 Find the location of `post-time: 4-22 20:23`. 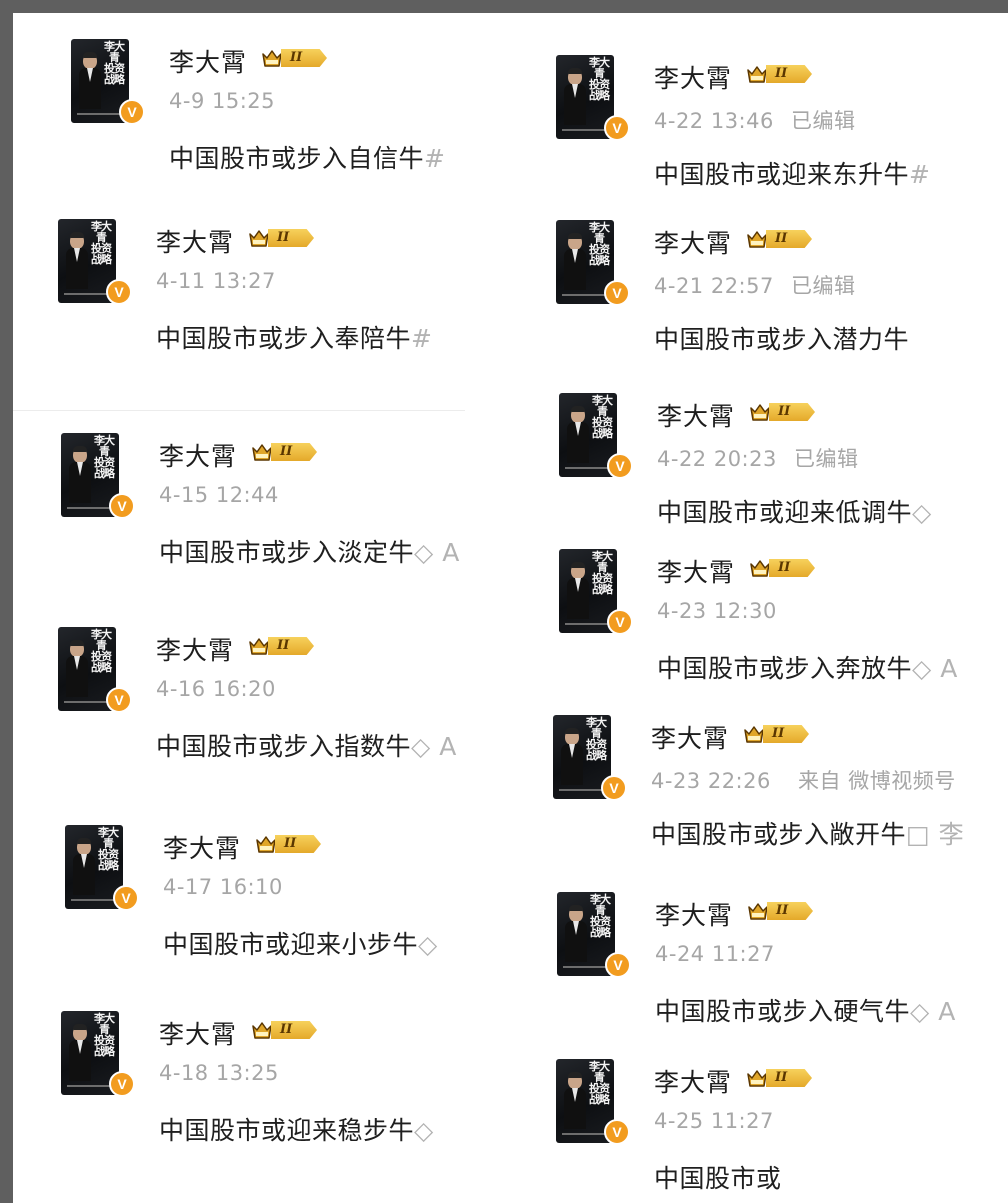

post-time: 4-22 20:23 is located at coordinates (717, 459).